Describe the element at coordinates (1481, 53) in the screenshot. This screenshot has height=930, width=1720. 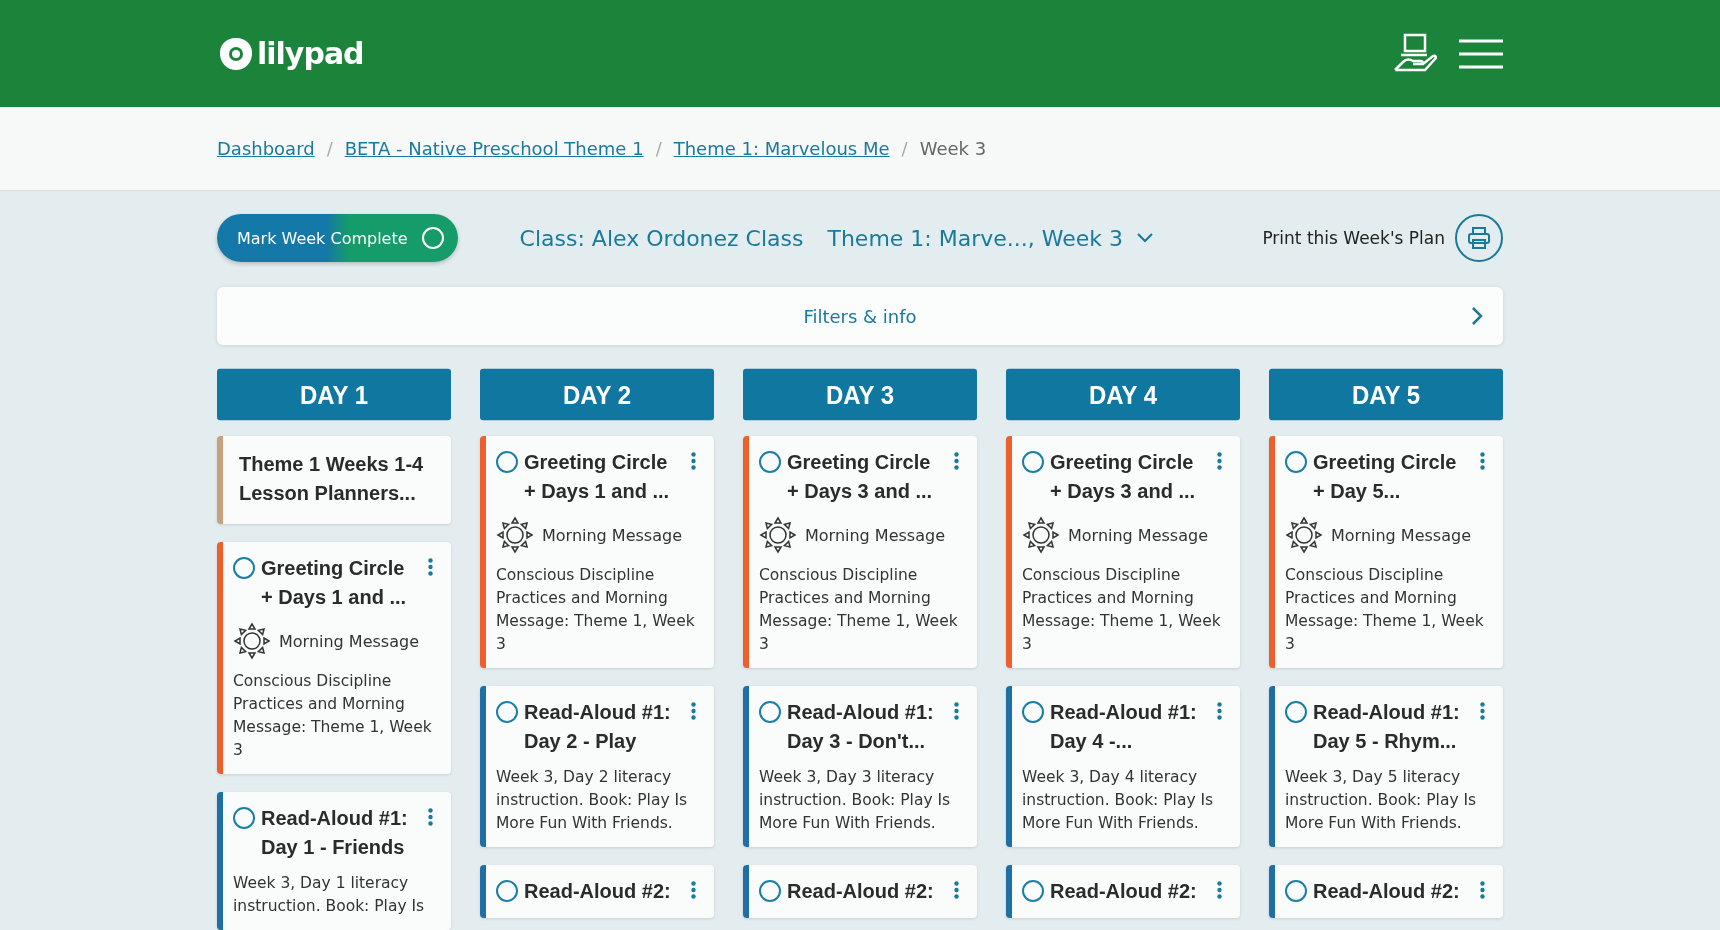
I see `menu-icon` at that location.